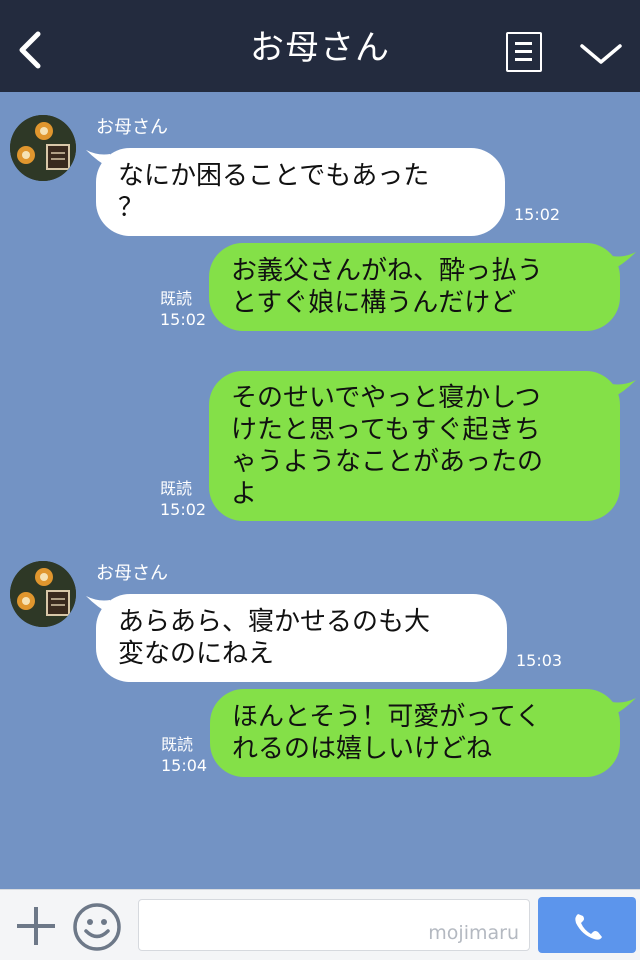  I want to click on emoji-icon, so click(97, 927).